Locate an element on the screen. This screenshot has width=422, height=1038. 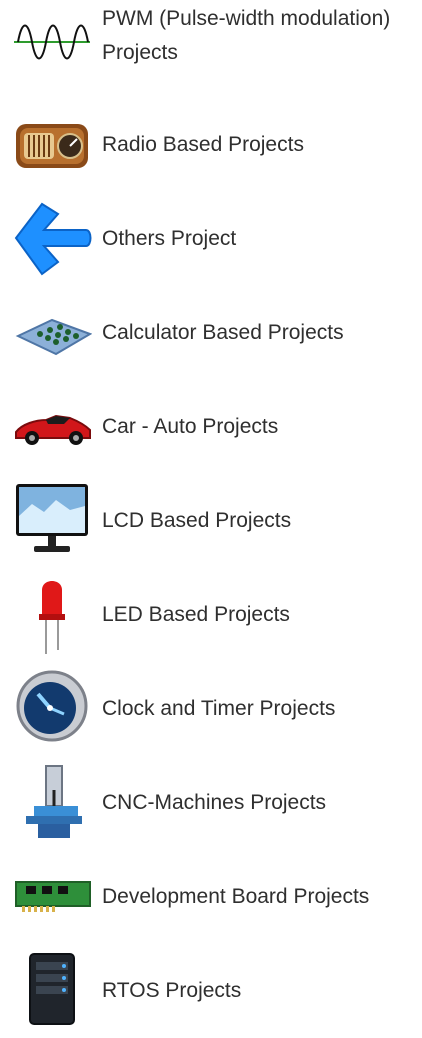
category-item-radio: Radio Based Projects is located at coordinates (211, 145).